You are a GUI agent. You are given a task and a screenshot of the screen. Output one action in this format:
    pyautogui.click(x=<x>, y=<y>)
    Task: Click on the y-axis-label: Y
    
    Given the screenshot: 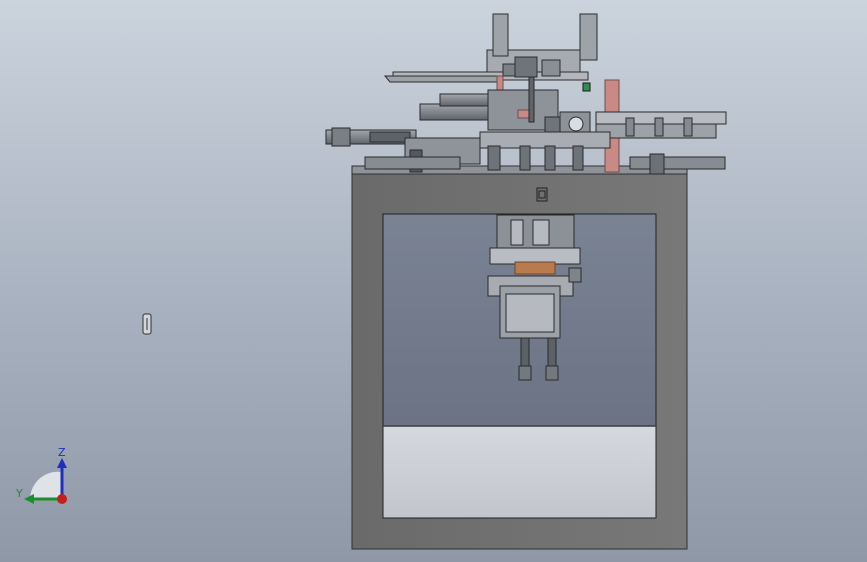 What is the action you would take?
    pyautogui.click(x=19, y=493)
    